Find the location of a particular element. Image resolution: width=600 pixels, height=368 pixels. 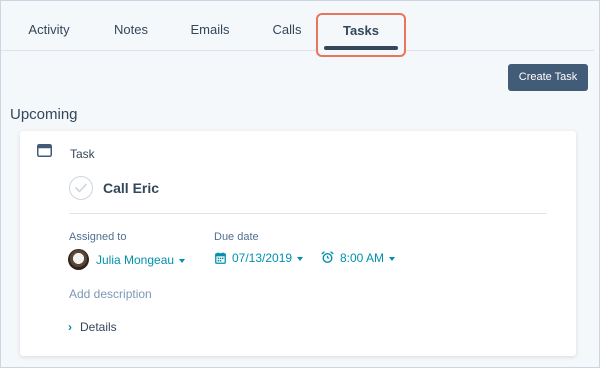

task-type-label: Task is located at coordinates (82, 154).